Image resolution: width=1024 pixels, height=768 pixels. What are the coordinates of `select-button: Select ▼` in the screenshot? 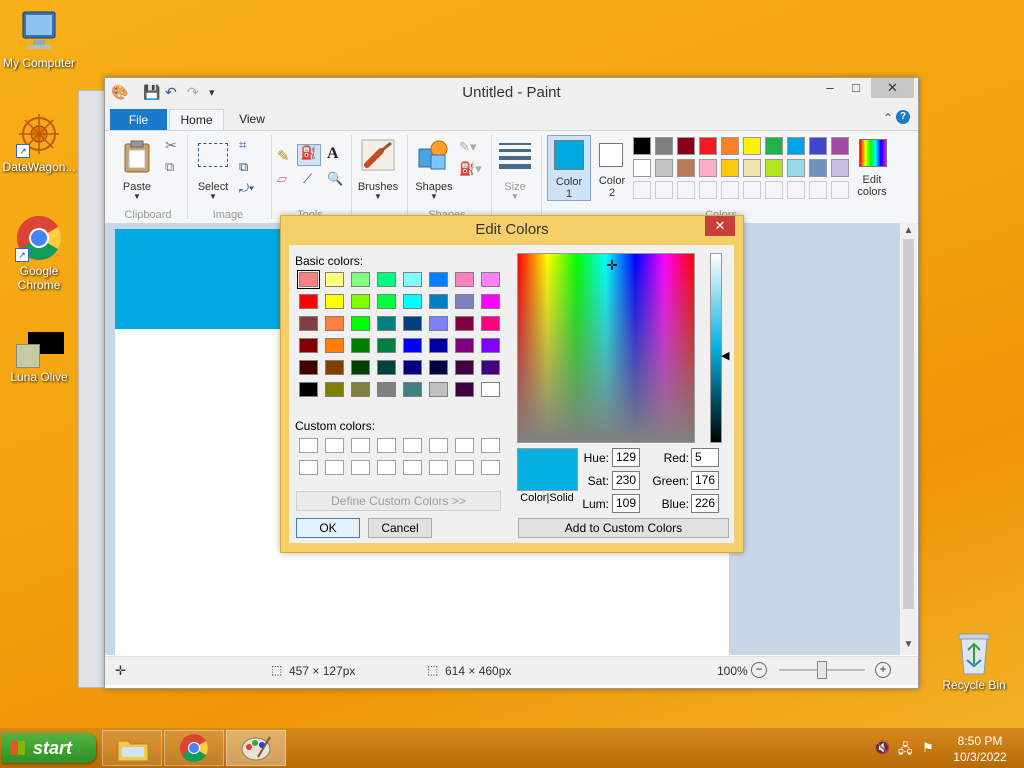 It's located at (213, 169).